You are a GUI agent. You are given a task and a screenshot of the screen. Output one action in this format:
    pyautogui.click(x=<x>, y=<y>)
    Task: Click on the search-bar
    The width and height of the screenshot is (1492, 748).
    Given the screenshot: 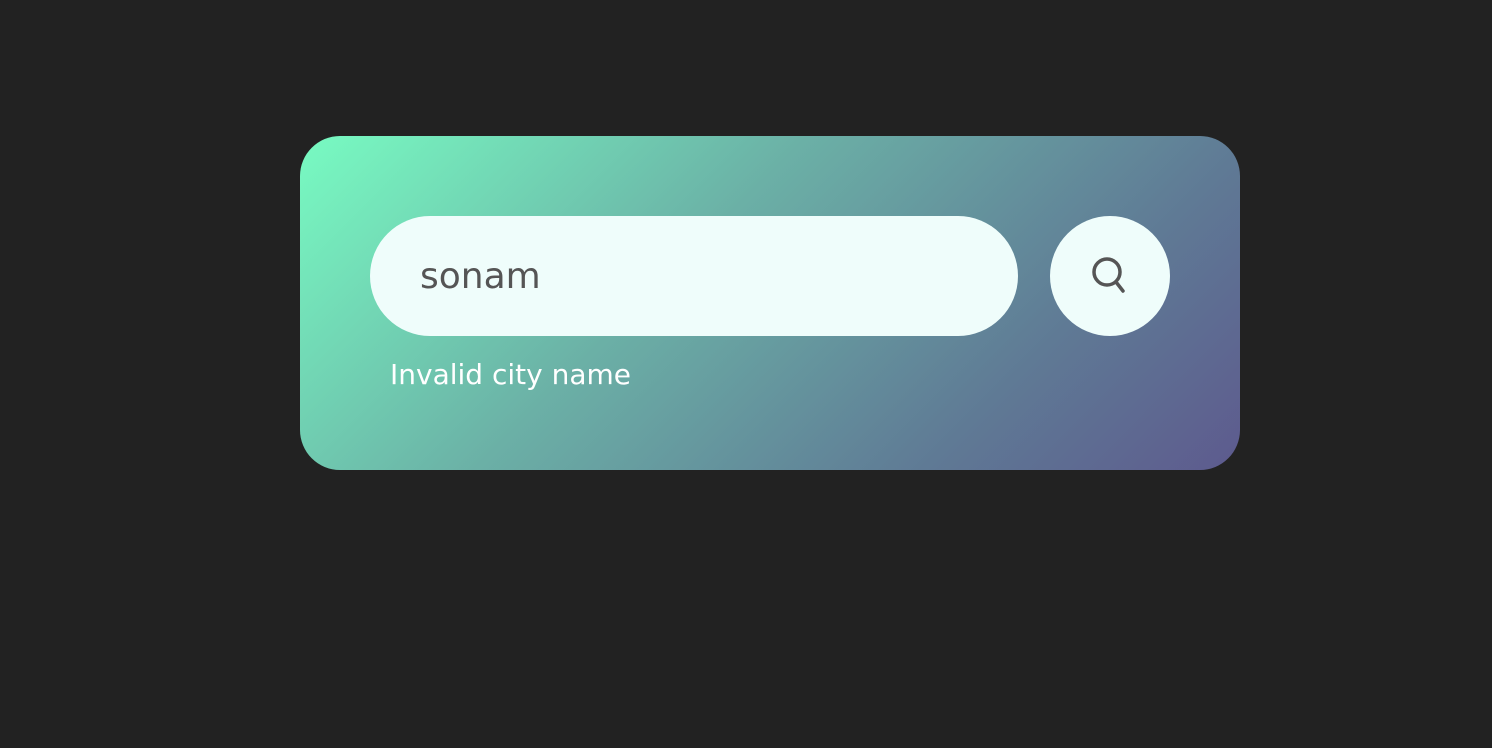 What is the action you would take?
    pyautogui.click(x=770, y=276)
    